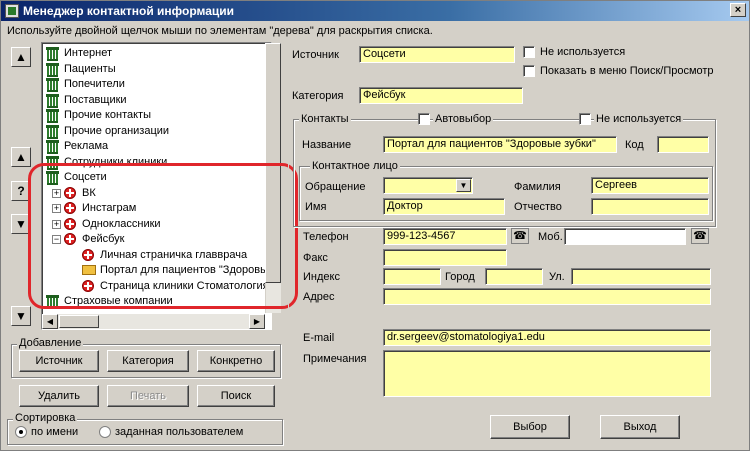 This screenshot has height=451, width=750. What do you see at coordinates (59, 396) in the screenshot?
I see `delete-button: Удалить` at bounding box center [59, 396].